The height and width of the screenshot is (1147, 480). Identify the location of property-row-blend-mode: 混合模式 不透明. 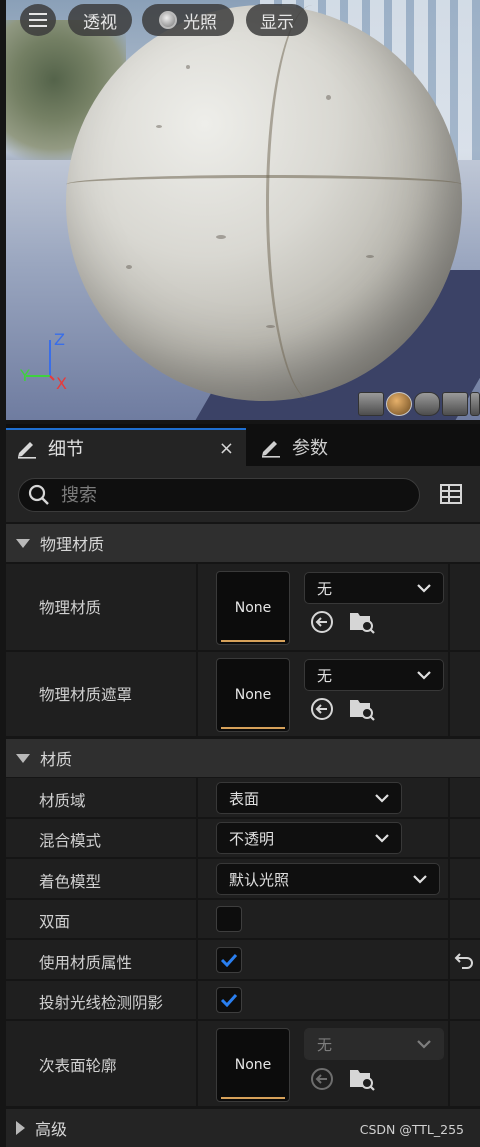
(243, 839).